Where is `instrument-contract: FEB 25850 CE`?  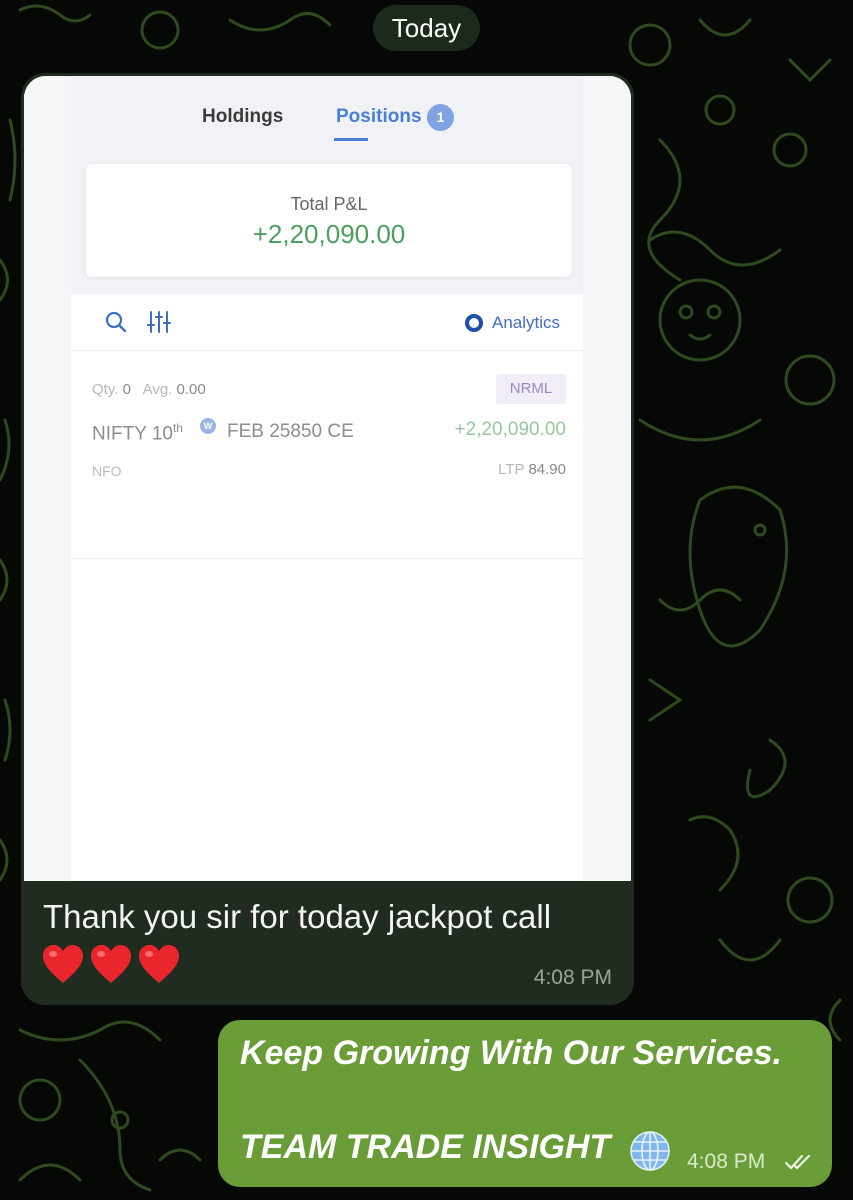 instrument-contract: FEB 25850 CE is located at coordinates (290, 431).